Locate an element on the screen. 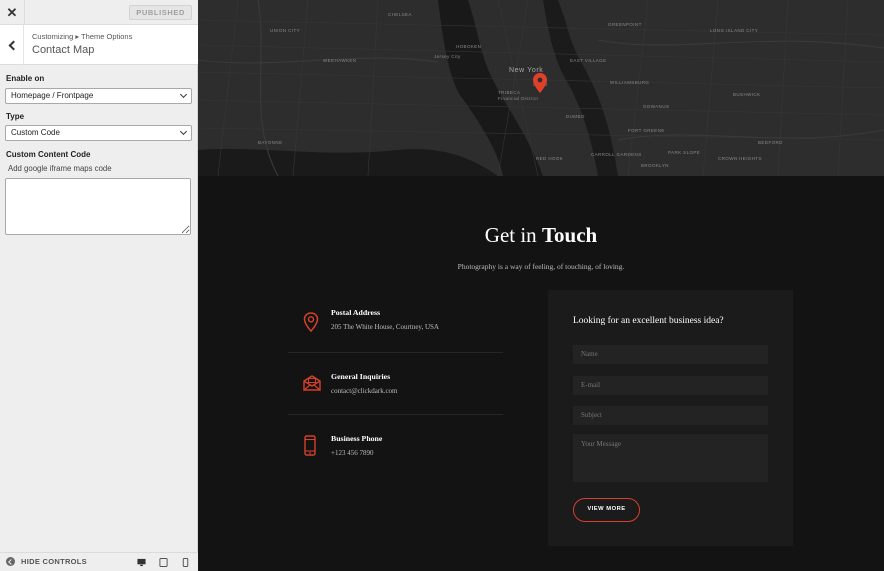  section-header: Customizing ▸ Theme Options Contact Map is located at coordinates (99, 45).